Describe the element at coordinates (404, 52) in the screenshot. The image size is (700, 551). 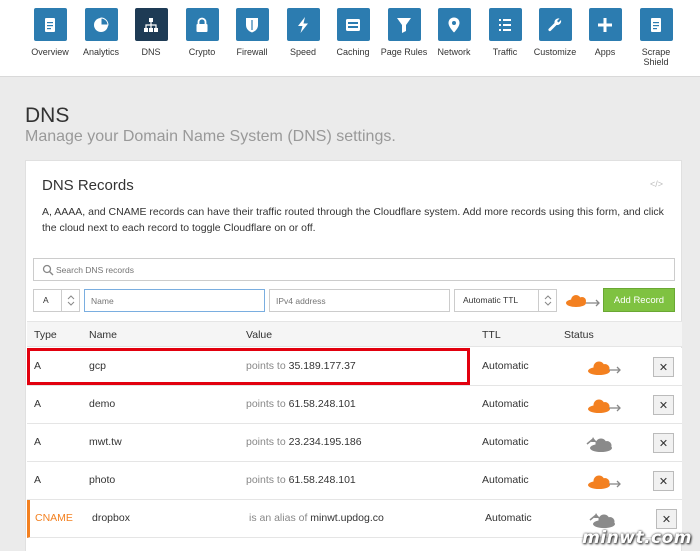
I see `nav-item-label: Page Rules` at that location.